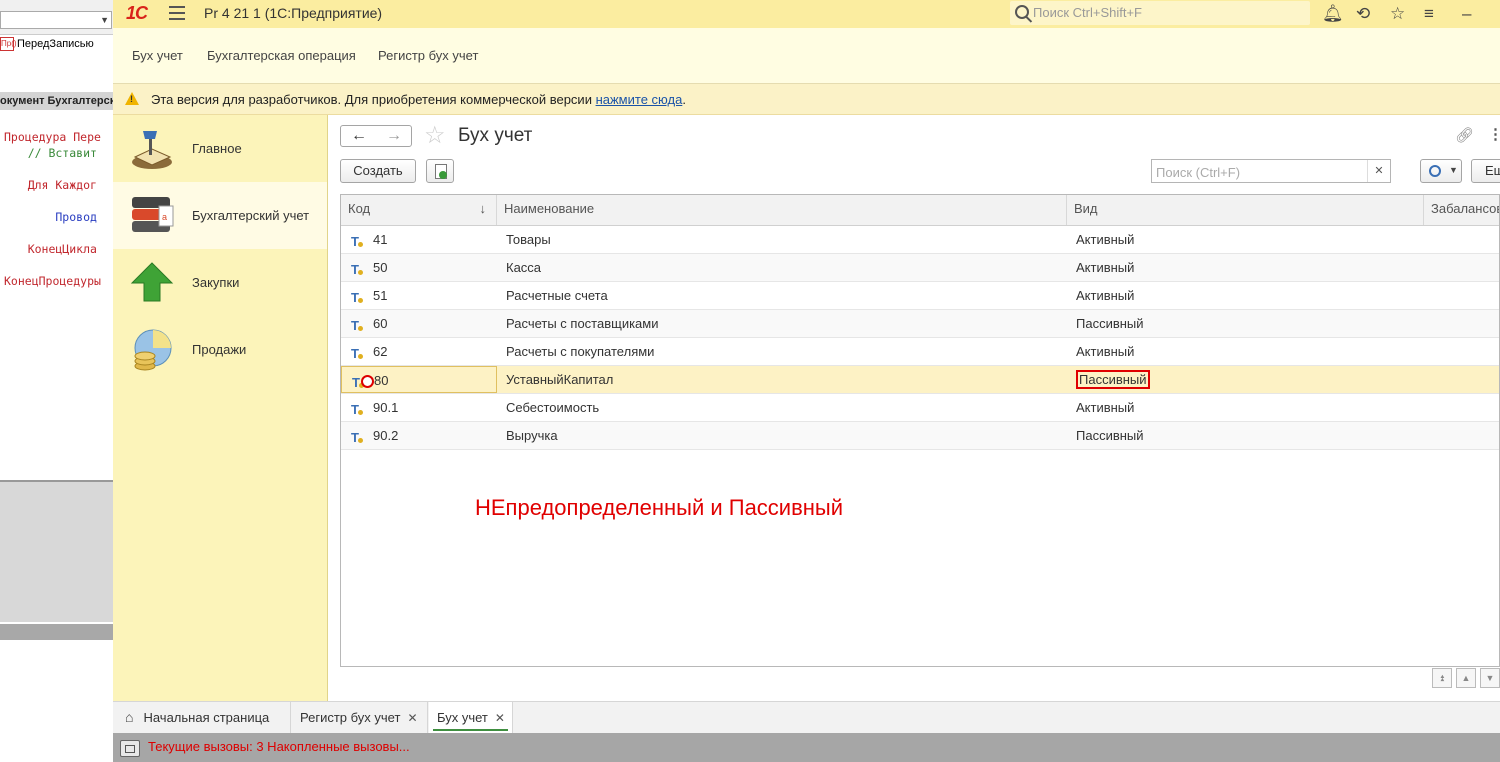  What do you see at coordinates (1333, 14) in the screenshot?
I see `bell-icon: 🔔︎` at bounding box center [1333, 14].